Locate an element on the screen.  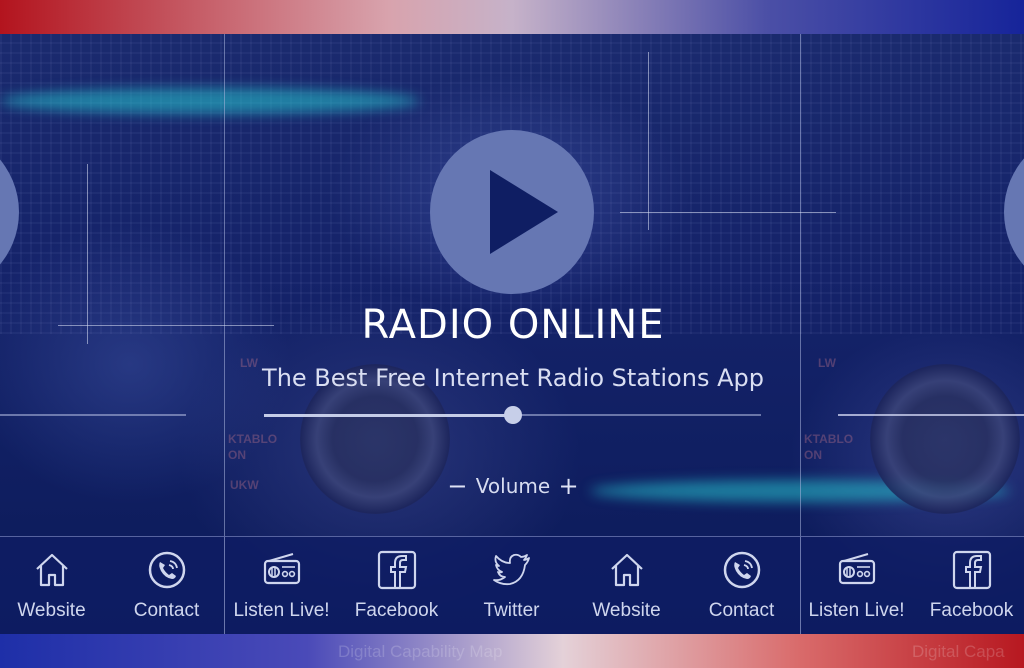
ghost-caption: Digital Capability Map is located at coordinates (420, 651).